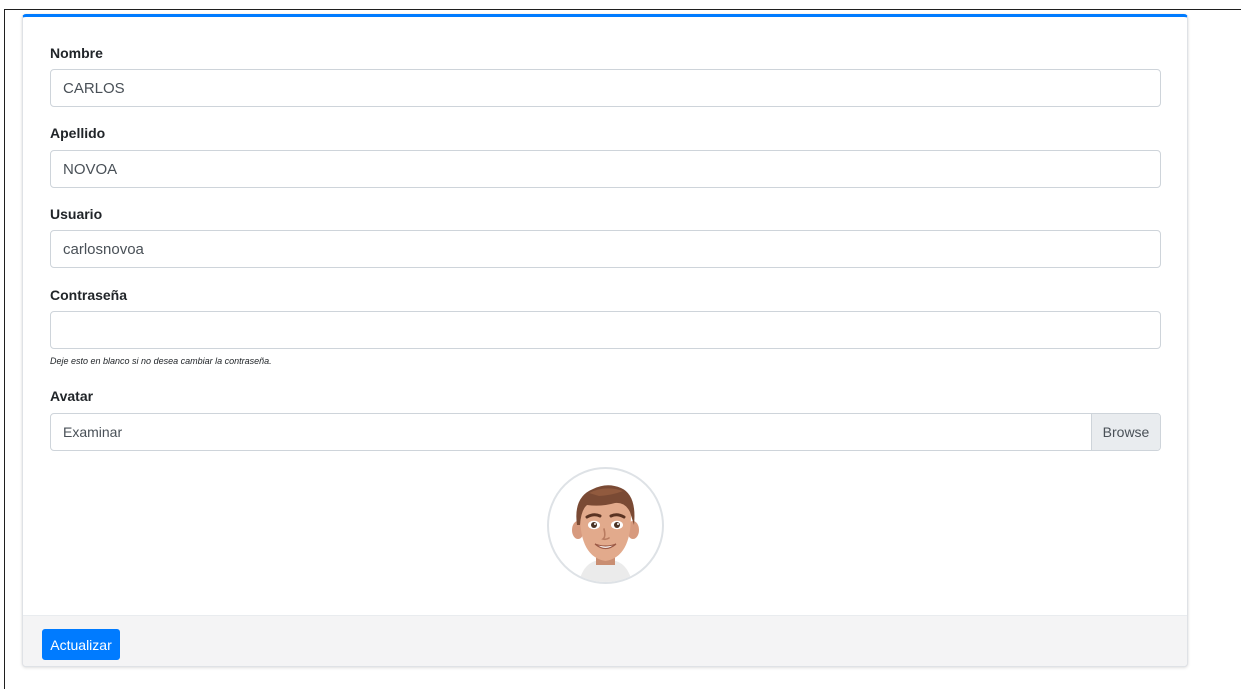  I want to click on browse-button: Browse, so click(1125, 432).